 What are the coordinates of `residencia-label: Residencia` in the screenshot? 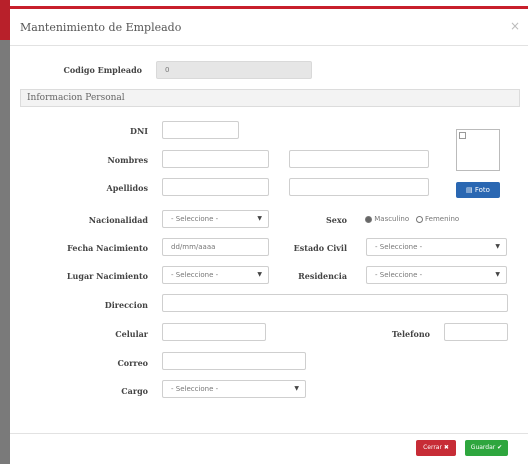 It's located at (322, 276).